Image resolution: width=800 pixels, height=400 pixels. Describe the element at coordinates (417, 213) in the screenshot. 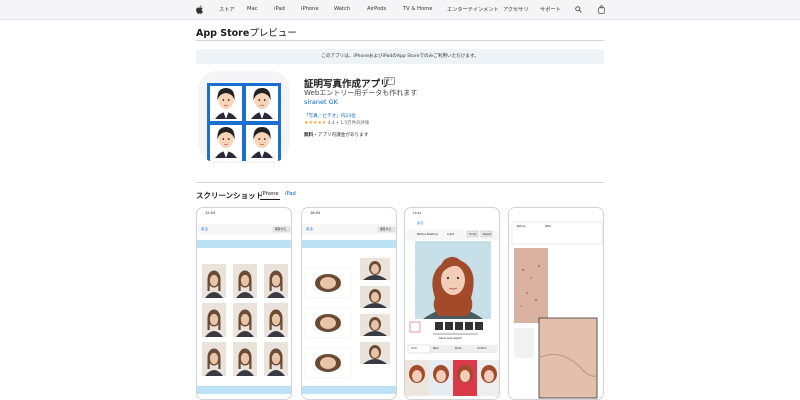

I see `status-time: 15:52` at that location.